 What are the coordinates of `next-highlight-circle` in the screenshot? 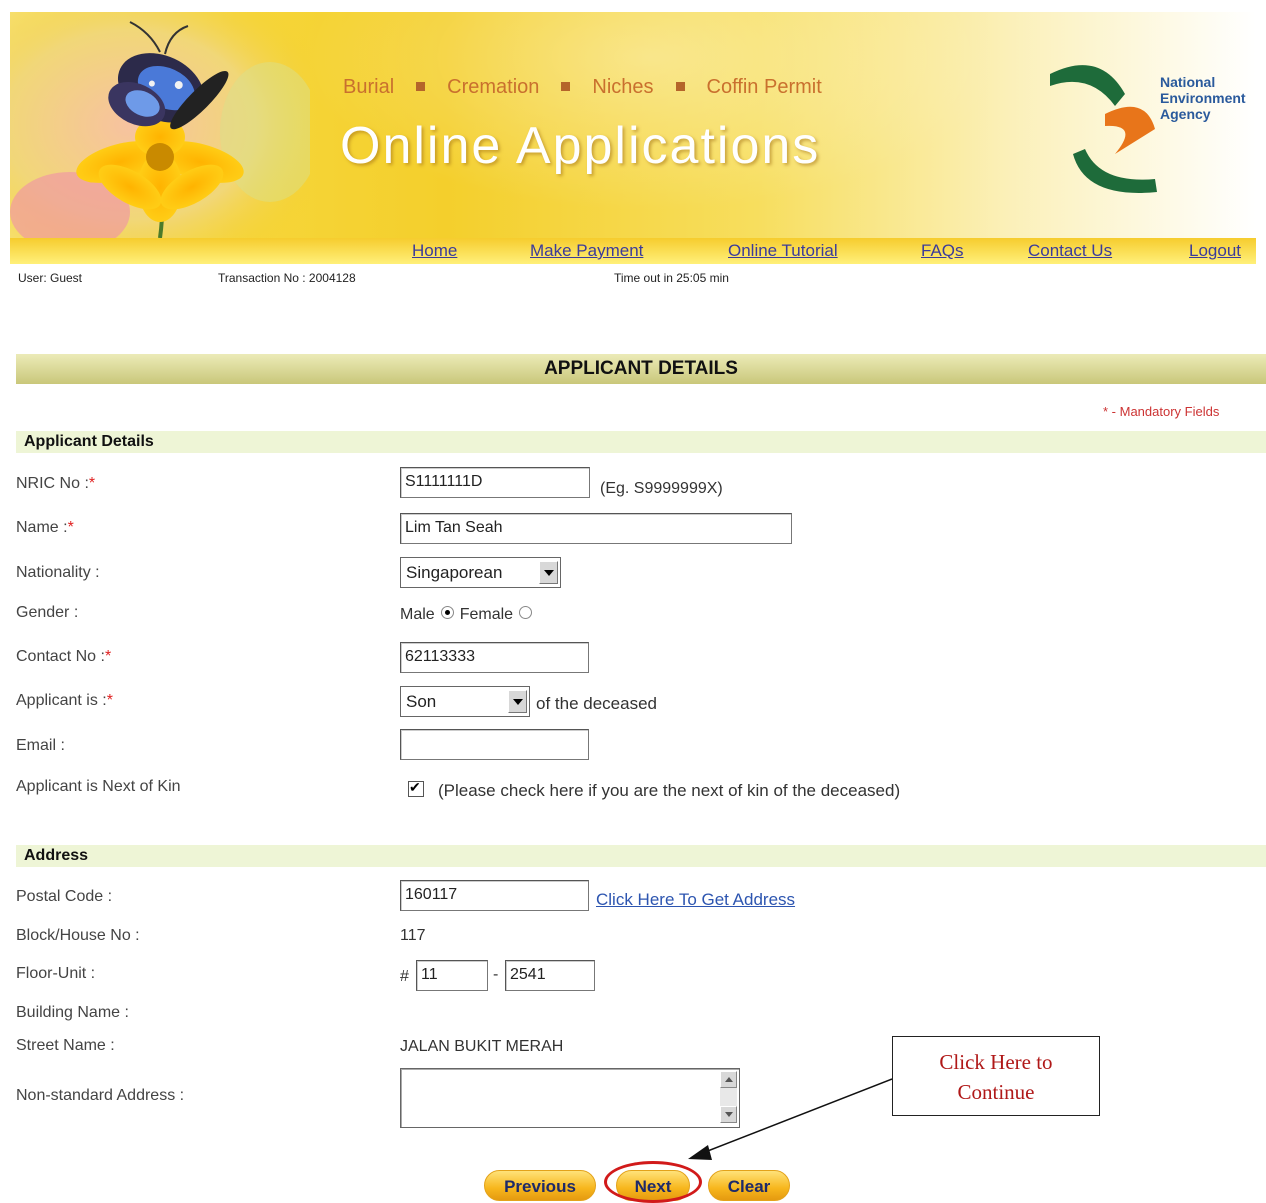 It's located at (653, 1182).